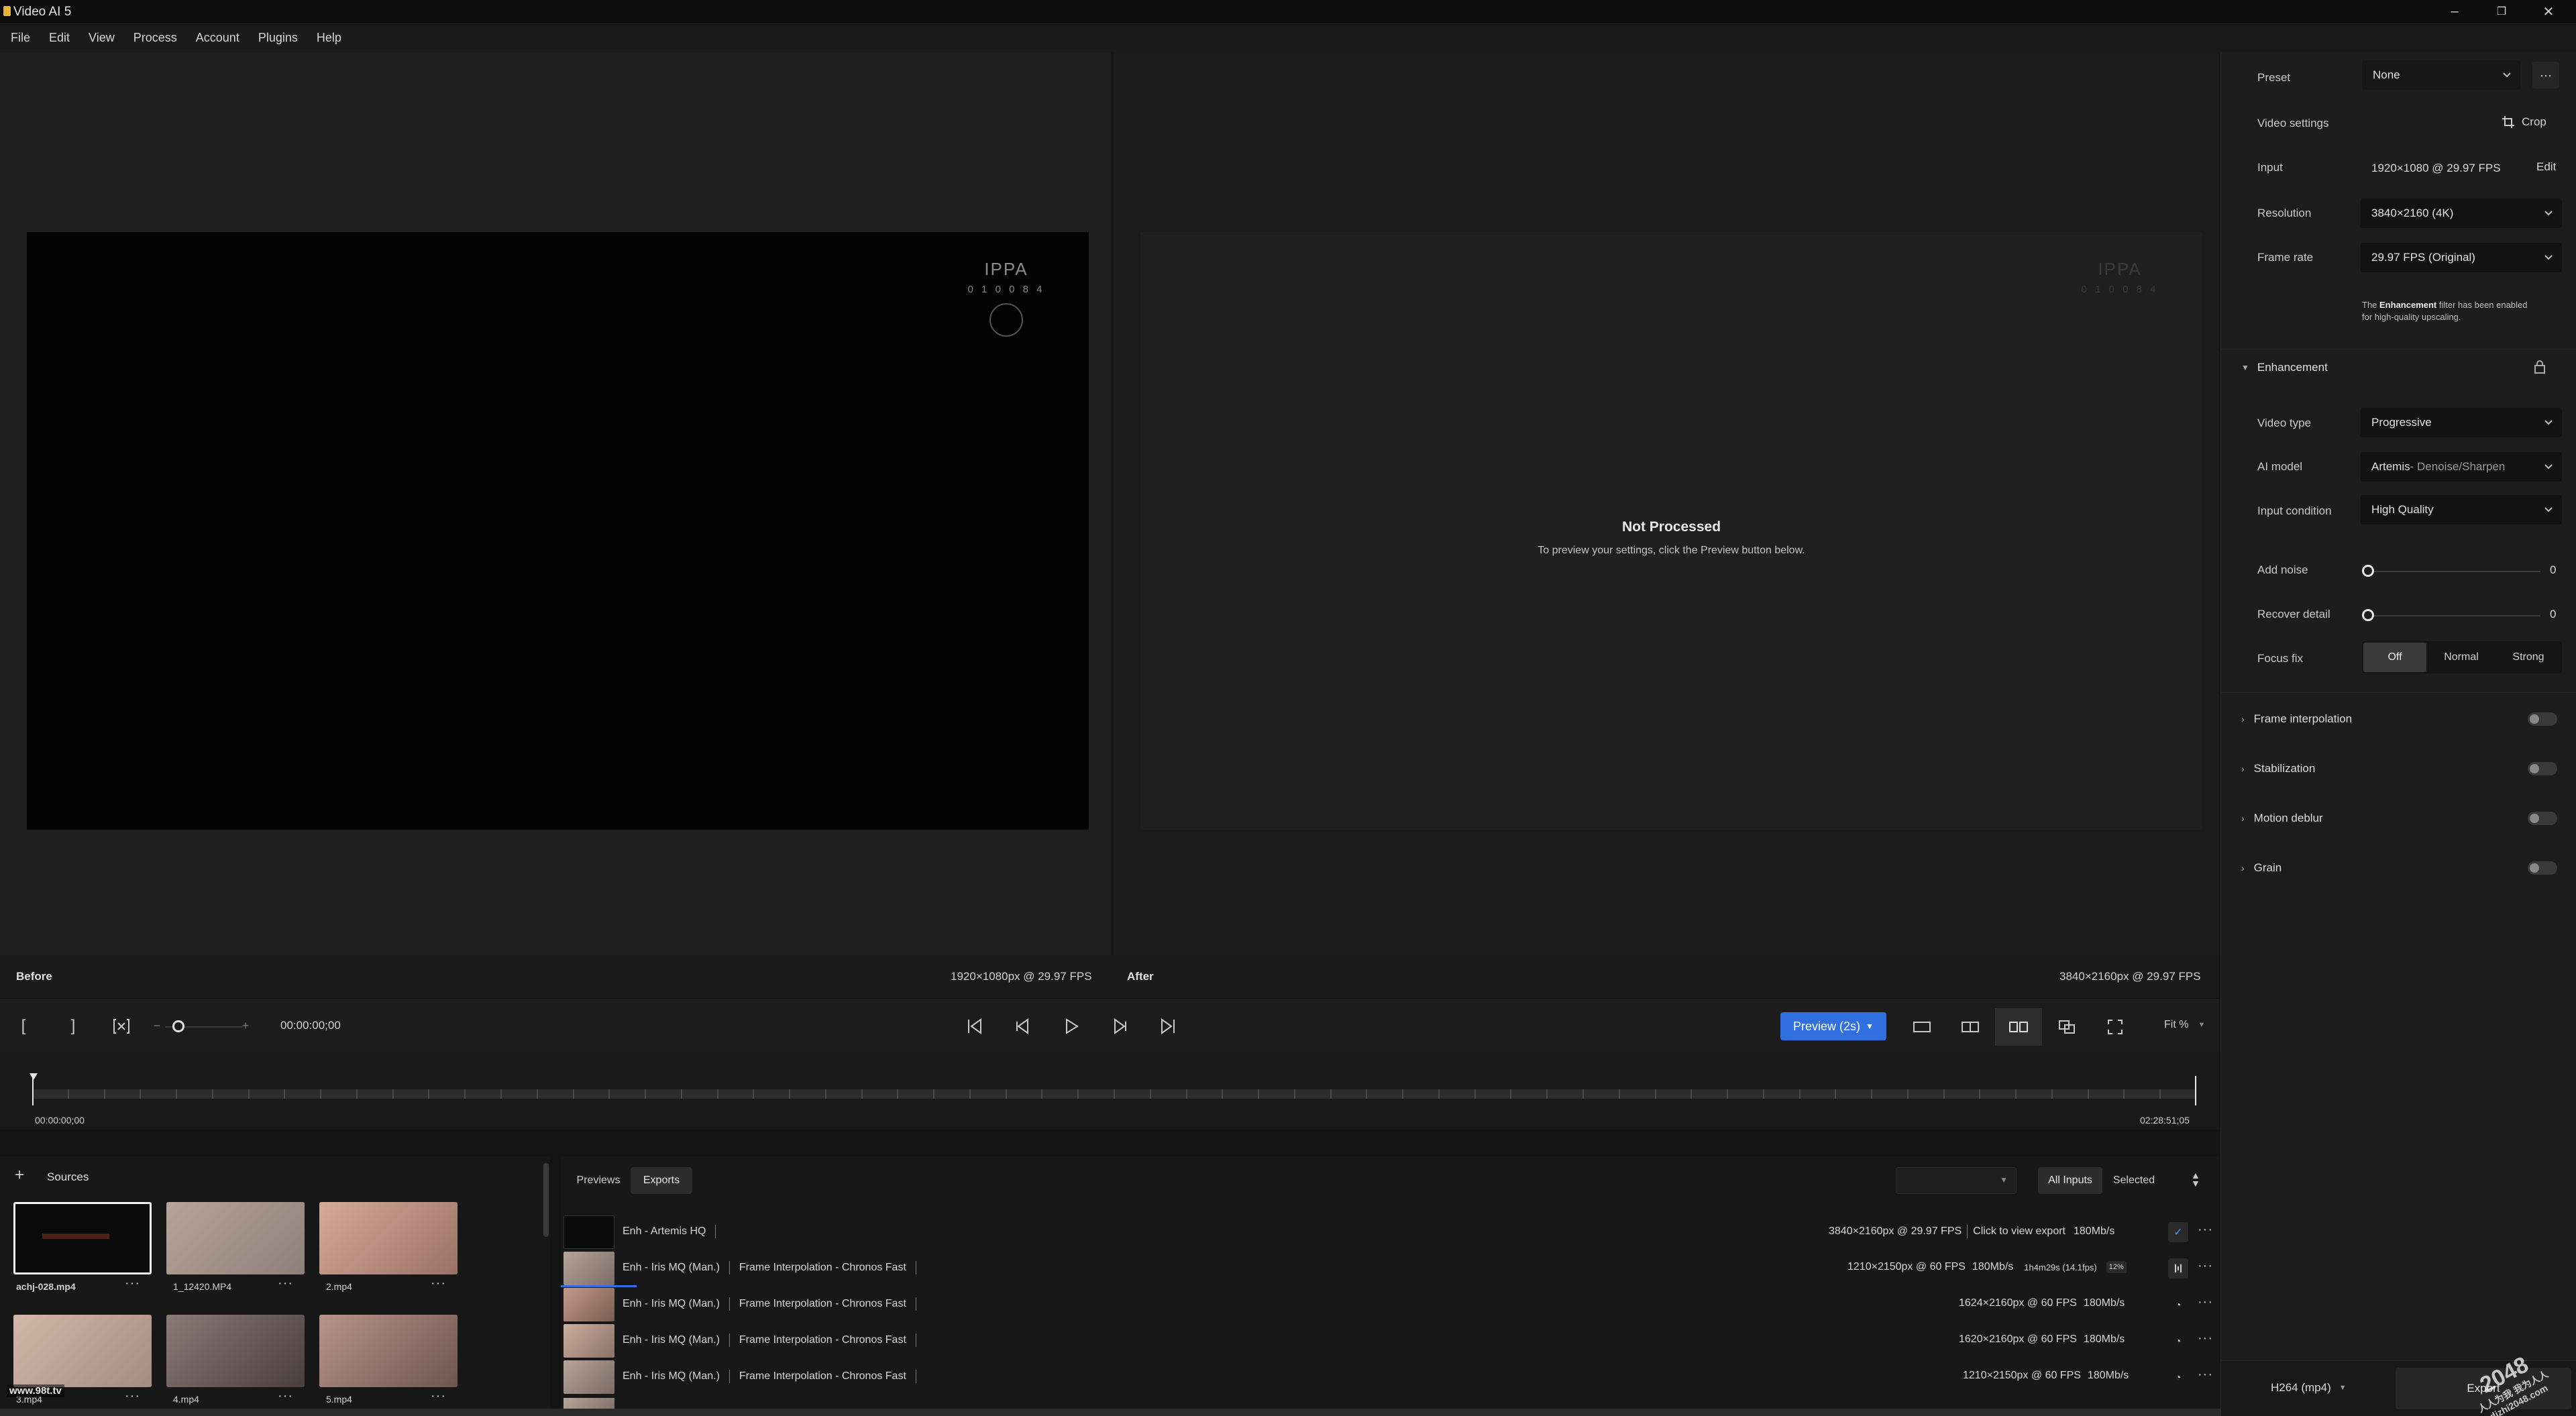 Image resolution: width=2576 pixels, height=1416 pixels. Describe the element at coordinates (2454, 571) in the screenshot. I see `add-noise-slider` at that location.